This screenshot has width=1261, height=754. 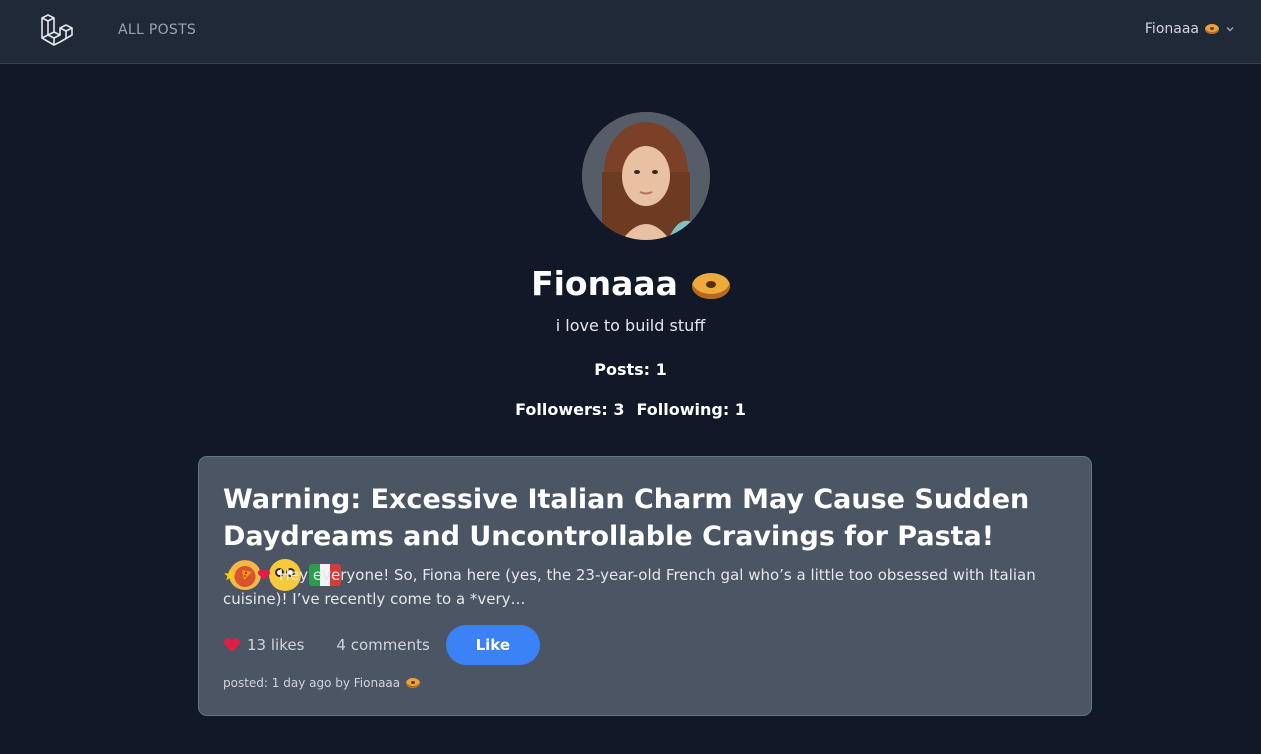 I want to click on profile-name: Fionaaa, so click(x=630, y=283).